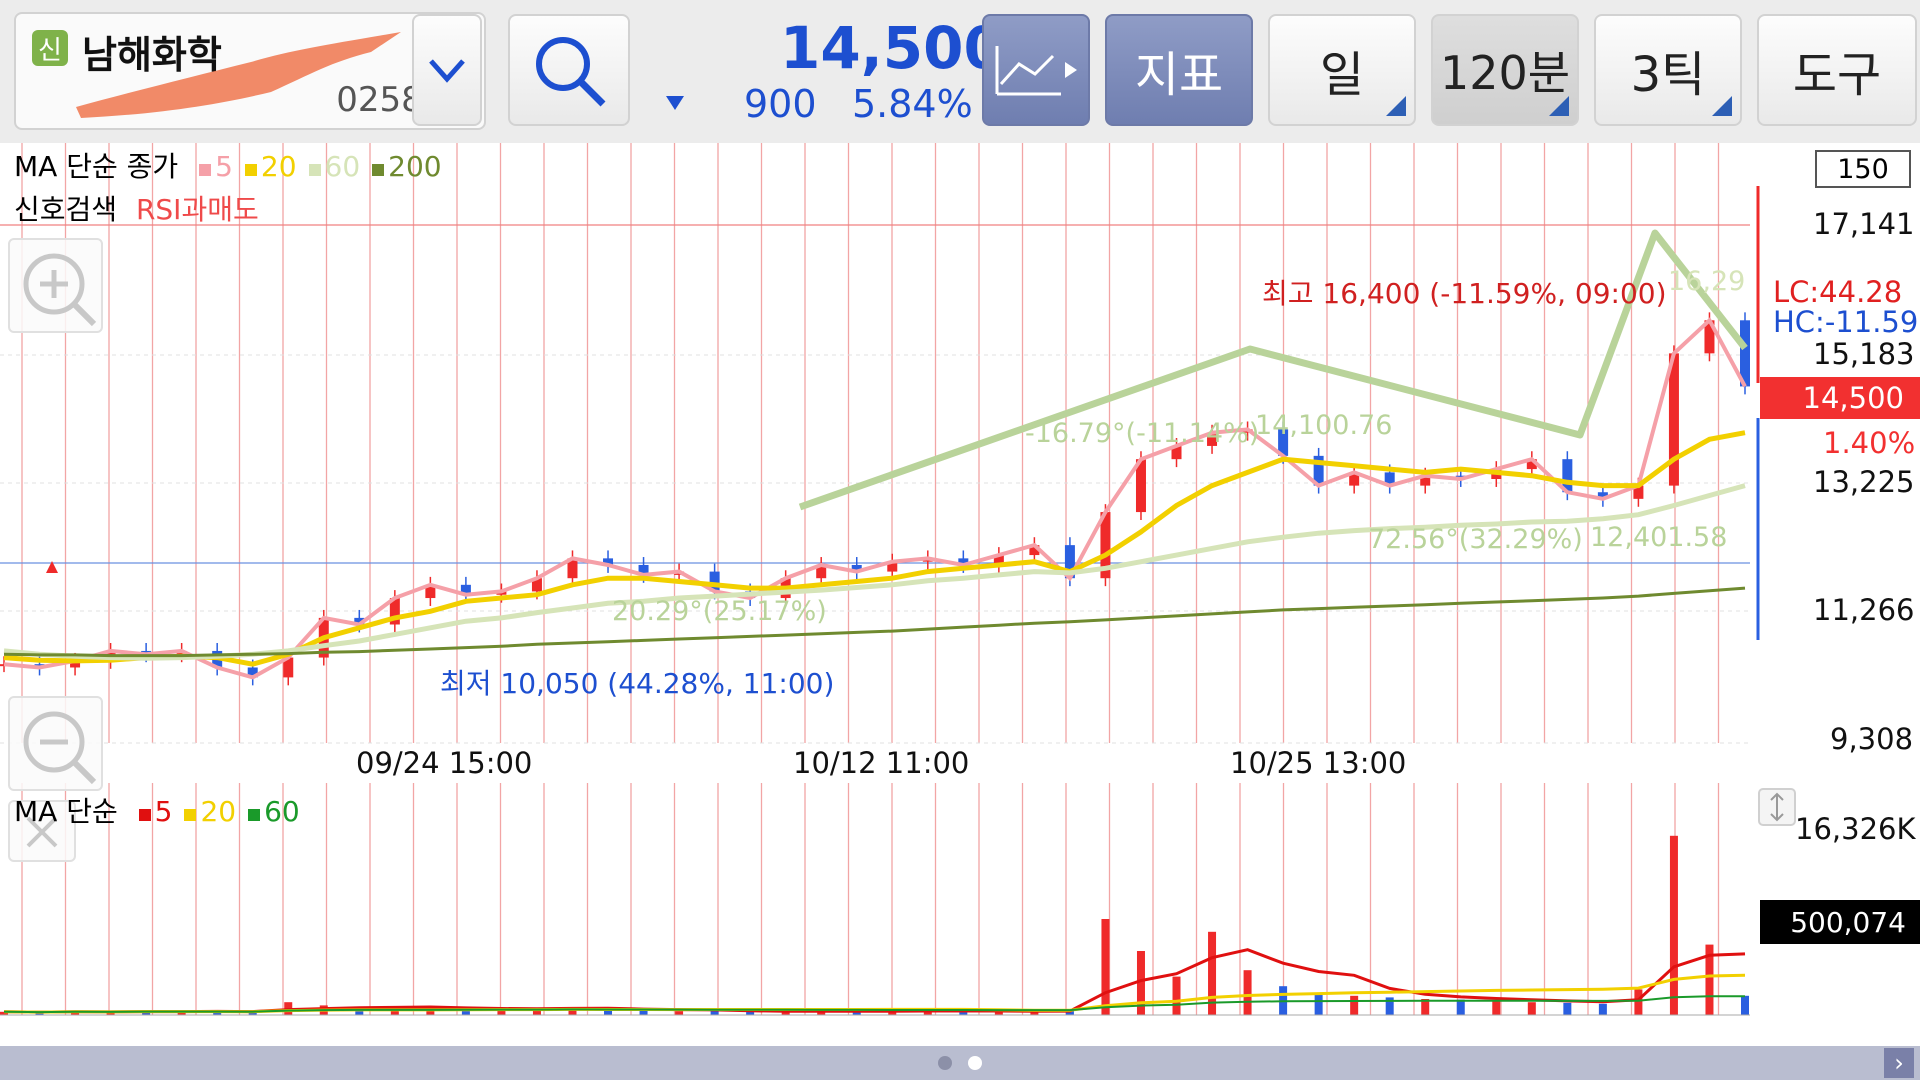 The width and height of the screenshot is (1920, 1080). What do you see at coordinates (975, 1063) in the screenshot?
I see `page-dot-active` at bounding box center [975, 1063].